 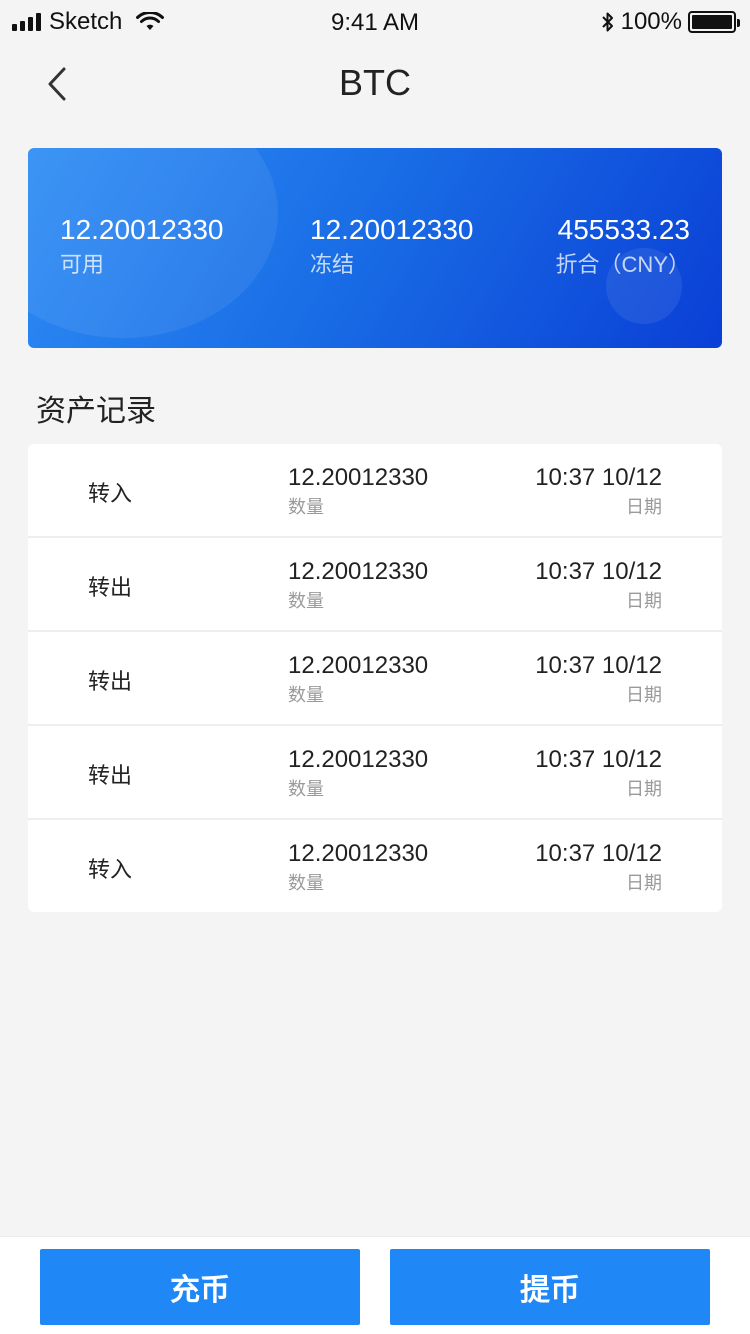 I want to click on frozen-label: 冻结, so click(x=332, y=264).